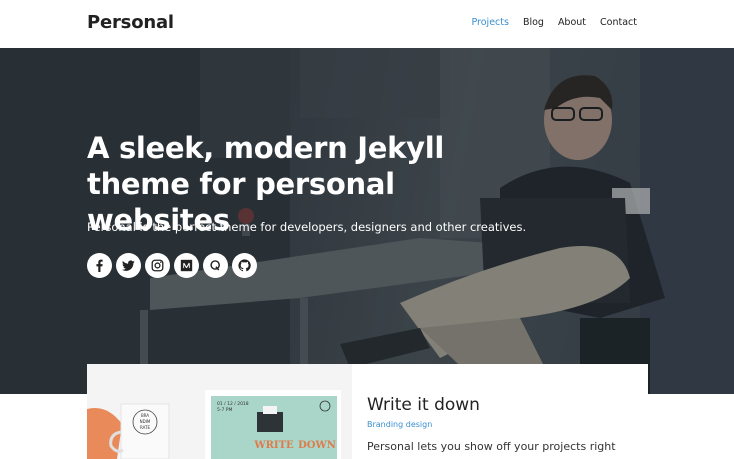 The height and width of the screenshot is (459, 734). What do you see at coordinates (618, 22) in the screenshot?
I see `nav-contact: Contact` at bounding box center [618, 22].